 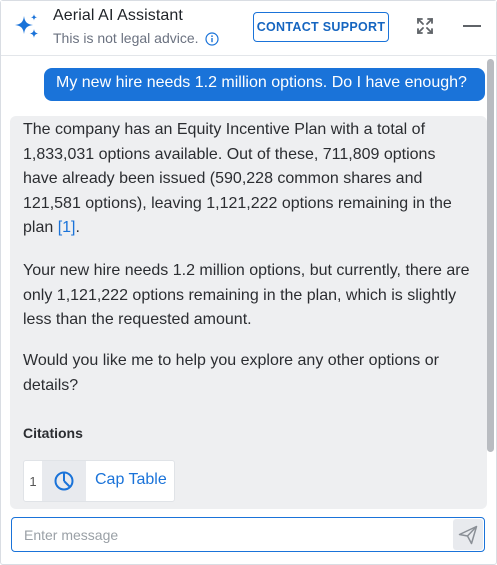 I want to click on sparkle-icon, so click(x=27, y=26).